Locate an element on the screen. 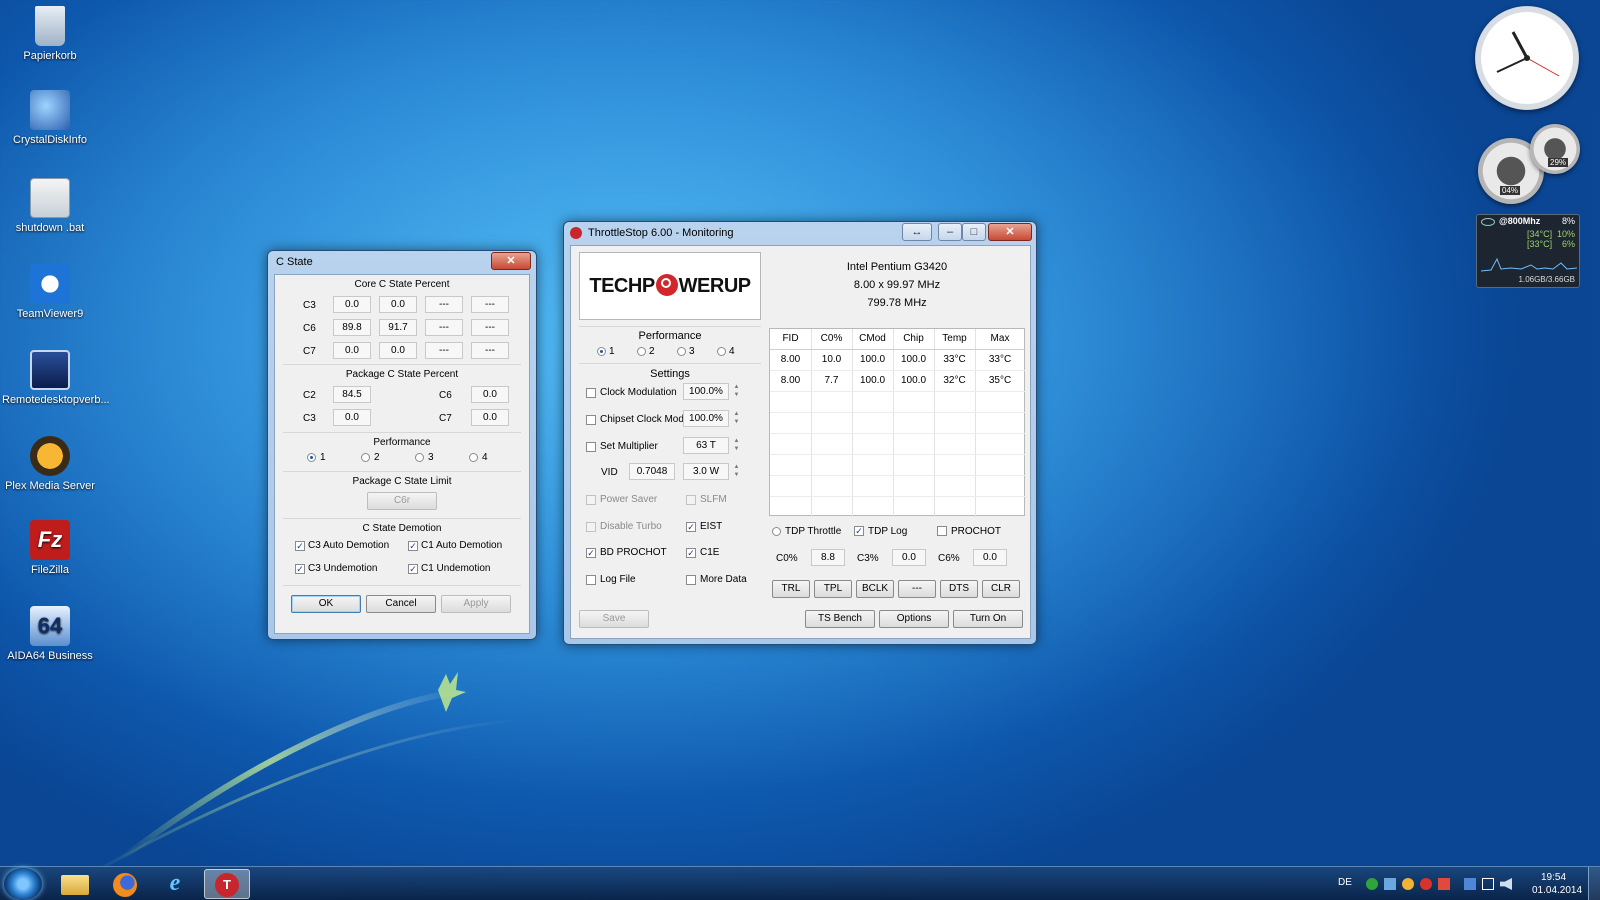 This screenshot has height=900, width=1600. chipset-clock-mod-checkbox is located at coordinates (591, 420).